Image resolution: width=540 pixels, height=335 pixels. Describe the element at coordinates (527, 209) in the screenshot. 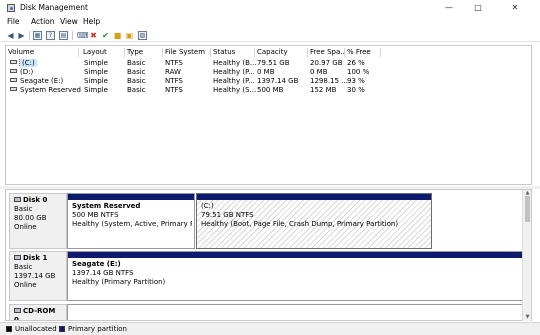

I see `scroll-thumb` at that location.